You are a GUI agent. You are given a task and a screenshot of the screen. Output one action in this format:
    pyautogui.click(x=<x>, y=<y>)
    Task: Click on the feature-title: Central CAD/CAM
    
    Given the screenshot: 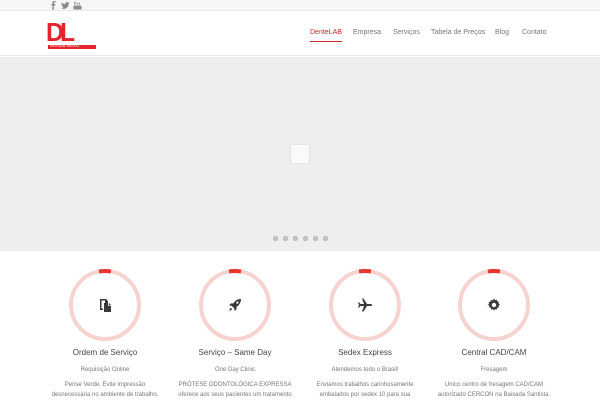 What is the action you would take?
    pyautogui.click(x=494, y=352)
    